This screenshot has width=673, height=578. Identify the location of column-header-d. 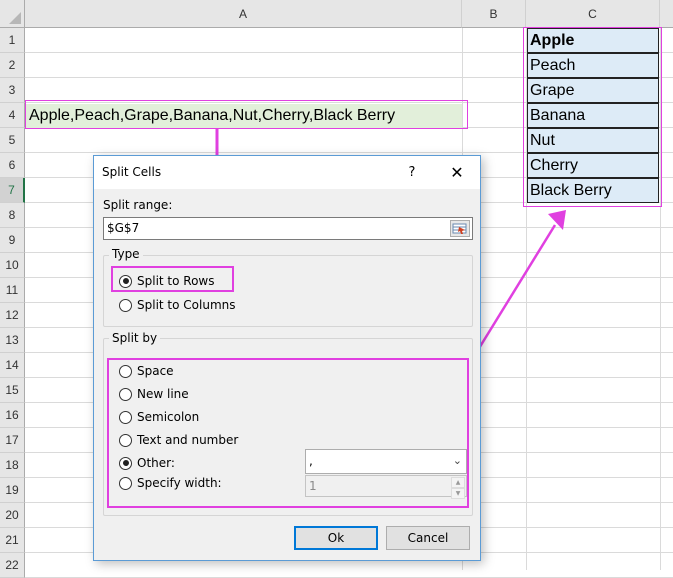
(666, 14).